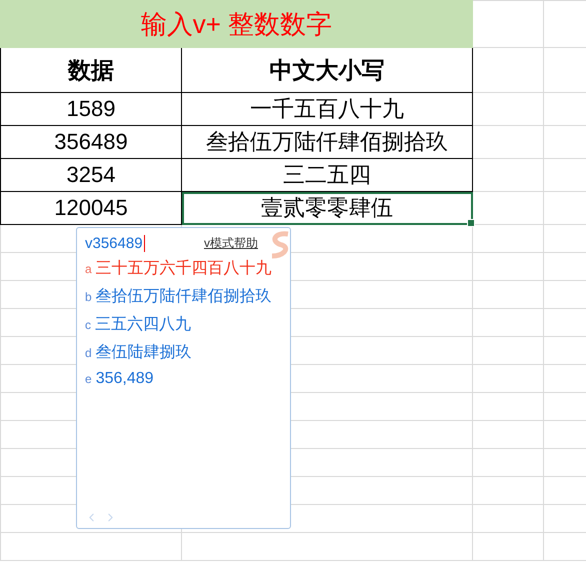  Describe the element at coordinates (144, 352) in the screenshot. I see `candidate-text: 叁伍陆肆捌玖` at that location.